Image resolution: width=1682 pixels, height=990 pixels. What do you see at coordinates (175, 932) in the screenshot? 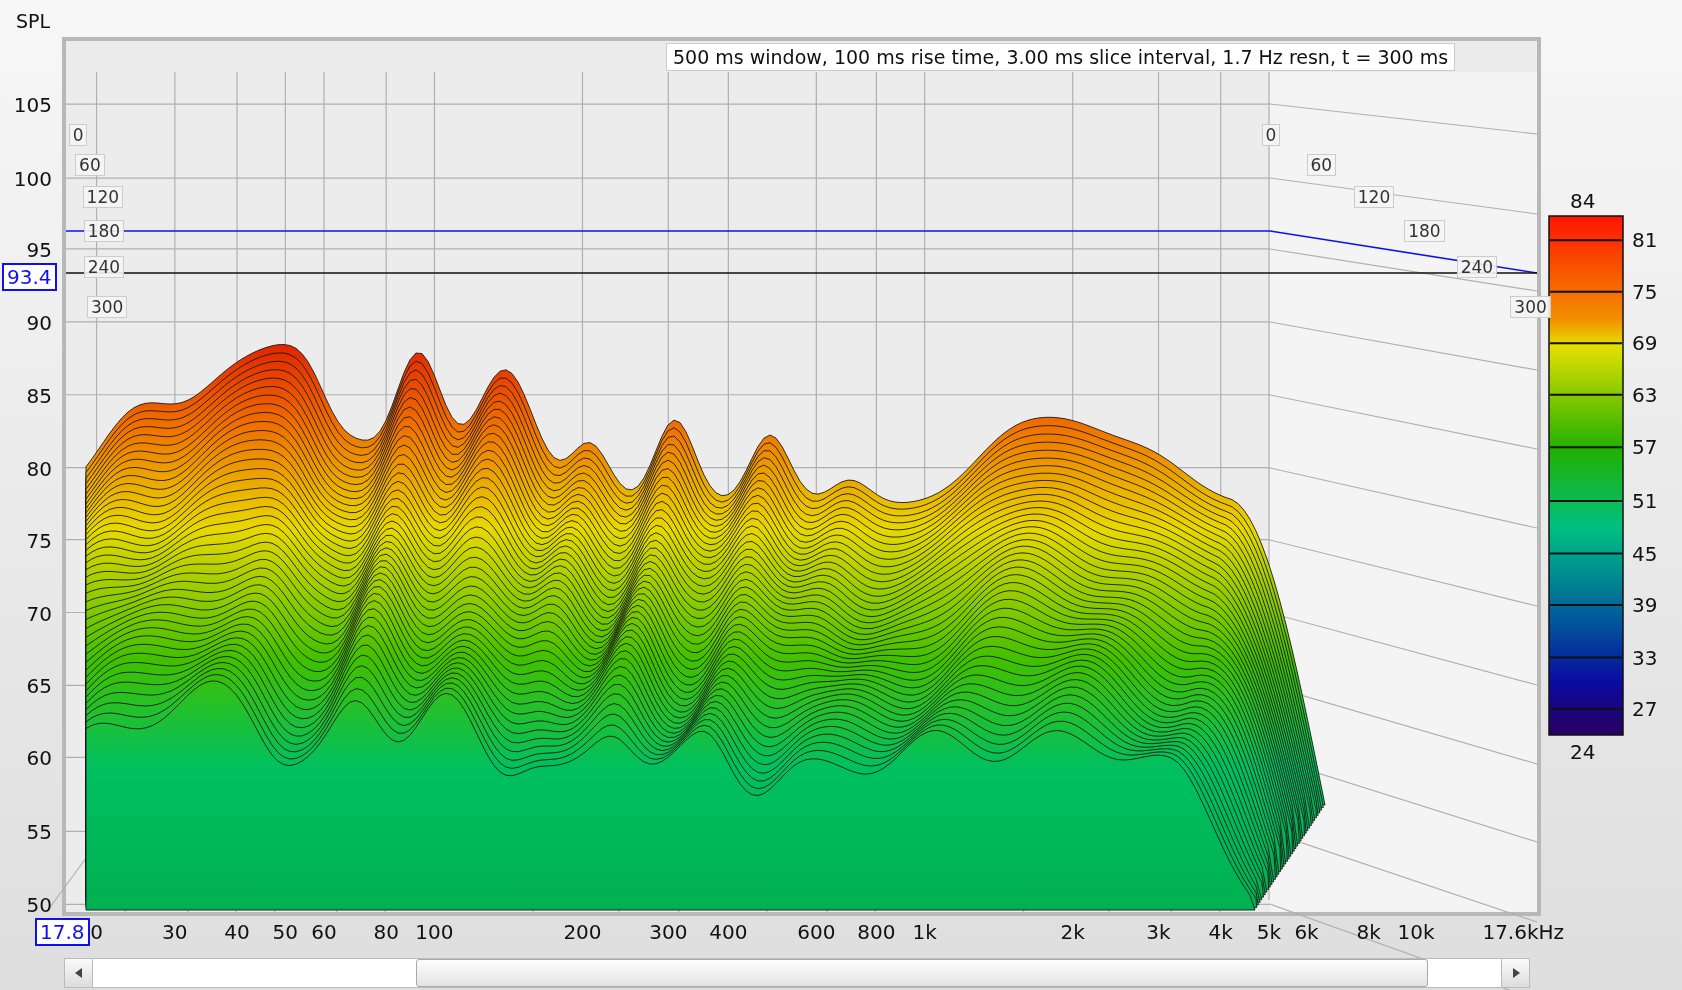
I see `x-axis-tick-label: 30` at bounding box center [175, 932].